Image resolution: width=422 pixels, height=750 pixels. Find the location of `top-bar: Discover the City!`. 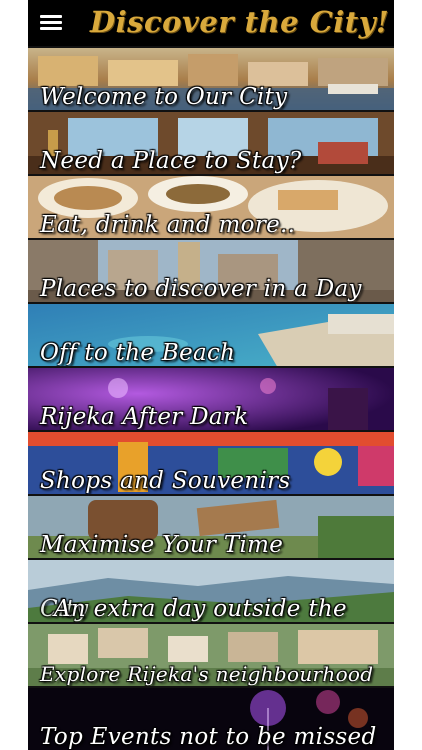

top-bar: Discover the City! is located at coordinates (211, 23).